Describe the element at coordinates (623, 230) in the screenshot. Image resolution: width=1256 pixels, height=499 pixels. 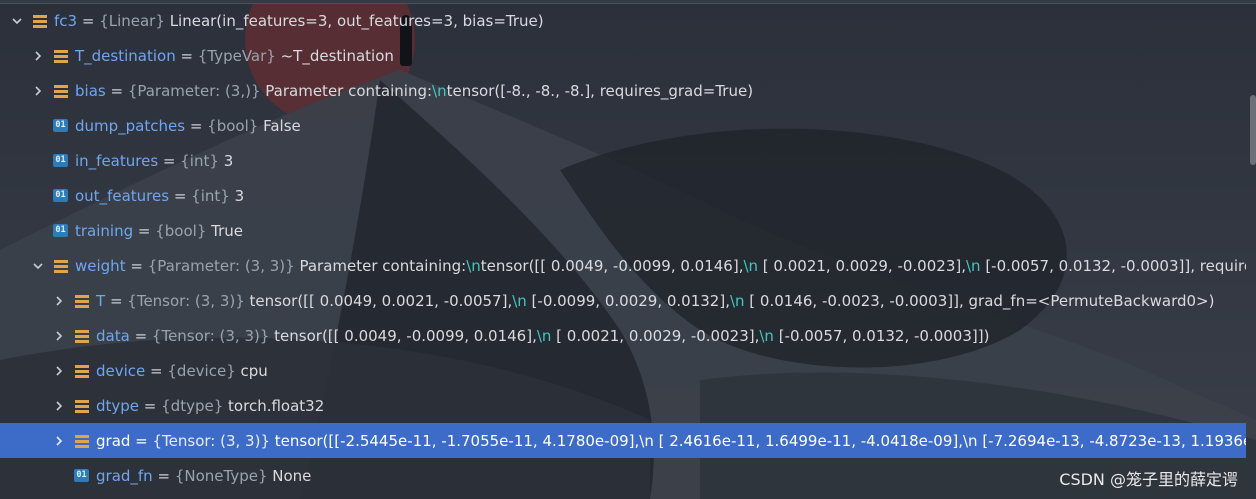
I see `tree-row-training: 01 training = {bool} True` at that location.